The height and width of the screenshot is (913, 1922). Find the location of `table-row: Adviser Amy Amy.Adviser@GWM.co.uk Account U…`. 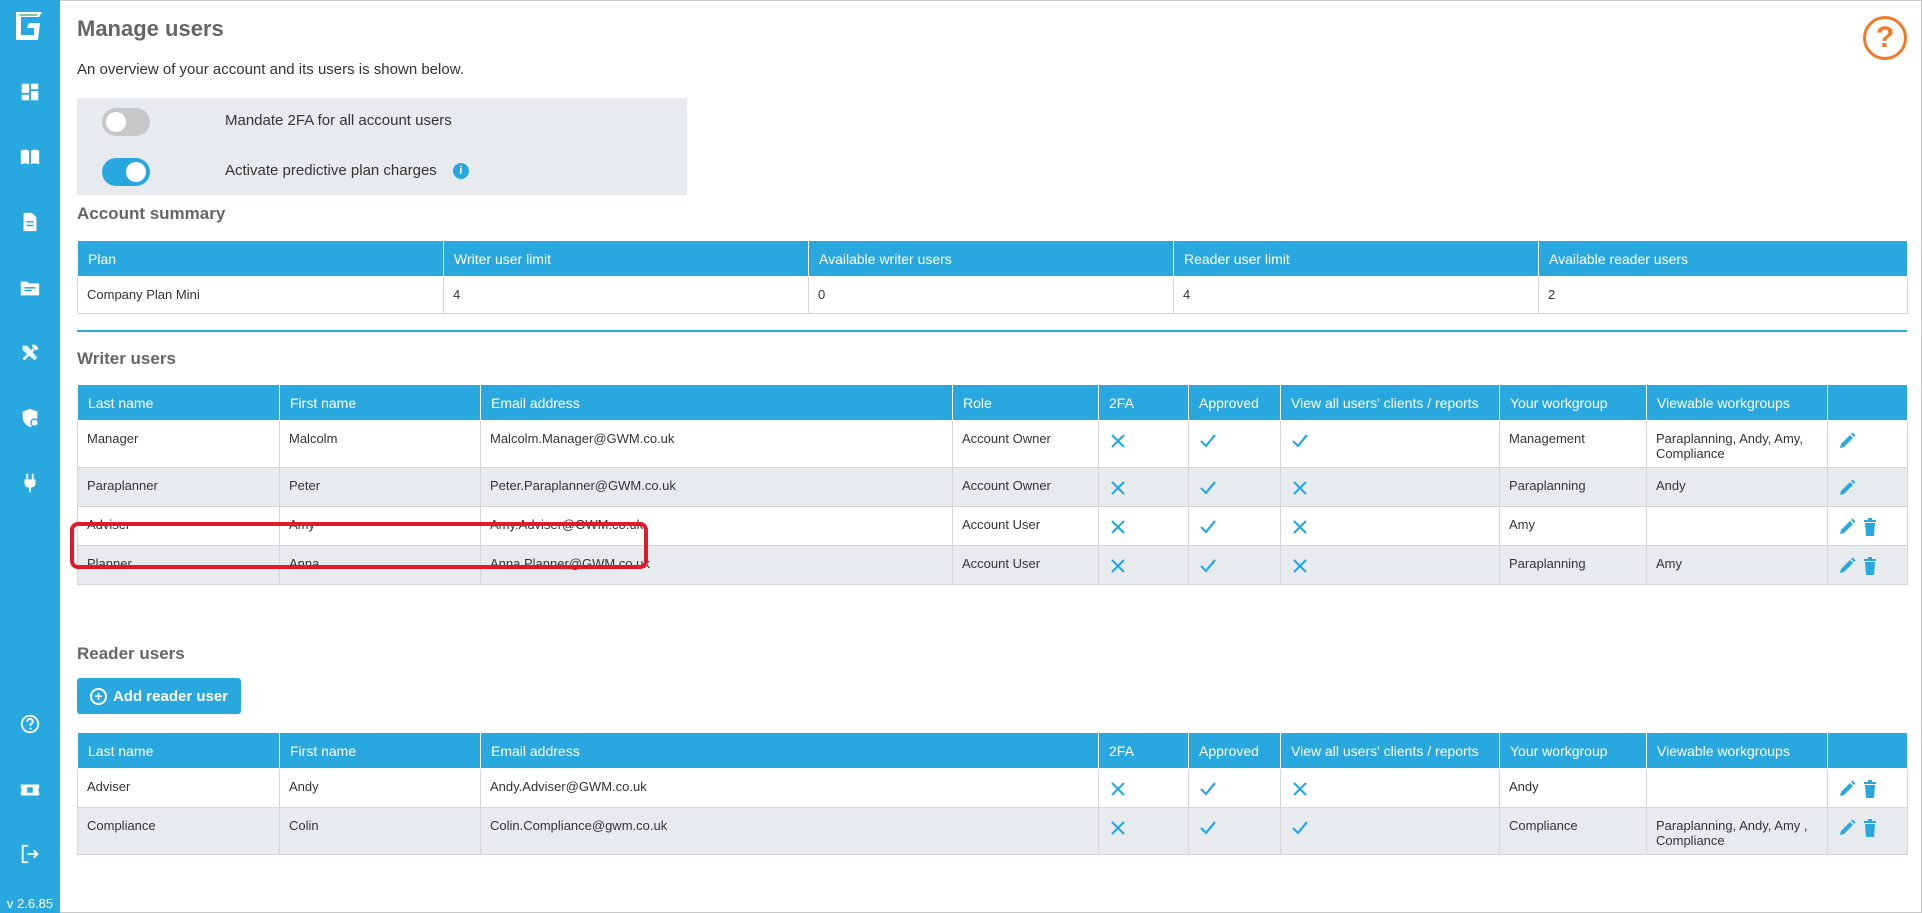

table-row: Adviser Amy Amy.Adviser@GWM.co.uk Account U… is located at coordinates (992, 526).